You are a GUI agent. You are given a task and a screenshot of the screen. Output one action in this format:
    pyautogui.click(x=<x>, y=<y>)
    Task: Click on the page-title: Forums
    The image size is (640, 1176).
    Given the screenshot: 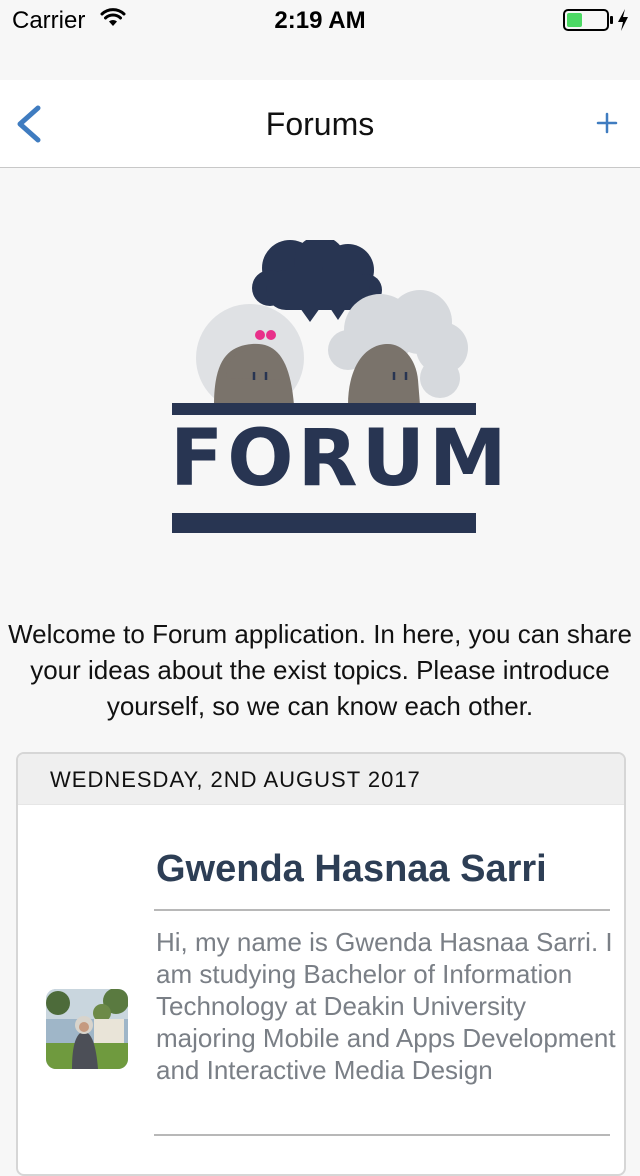 What is the action you would take?
    pyautogui.click(x=320, y=124)
    